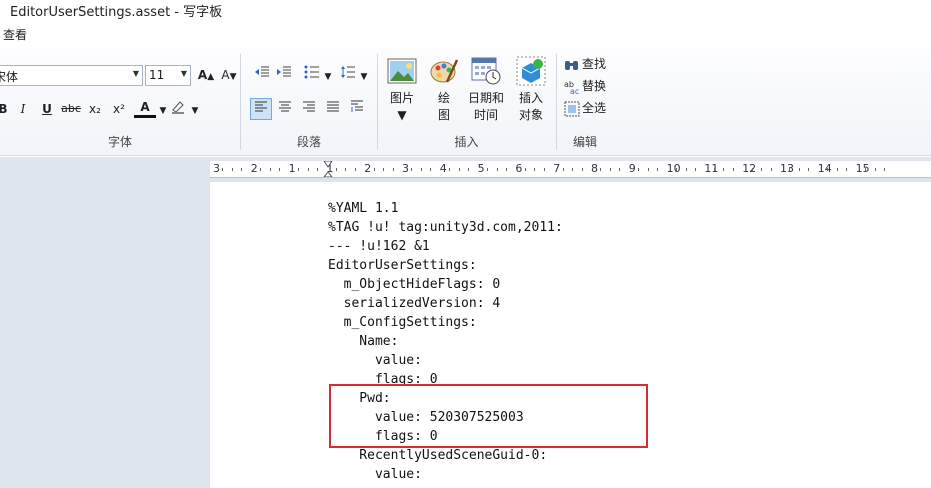 The height and width of the screenshot is (488, 931). I want to click on underline-button: U, so click(47, 109).